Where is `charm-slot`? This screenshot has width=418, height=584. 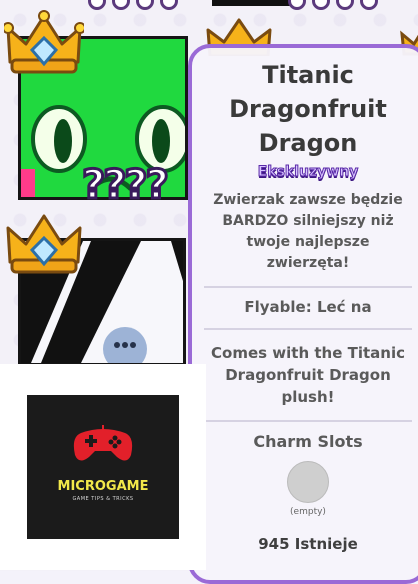
charm-slot is located at coordinates (308, 482).